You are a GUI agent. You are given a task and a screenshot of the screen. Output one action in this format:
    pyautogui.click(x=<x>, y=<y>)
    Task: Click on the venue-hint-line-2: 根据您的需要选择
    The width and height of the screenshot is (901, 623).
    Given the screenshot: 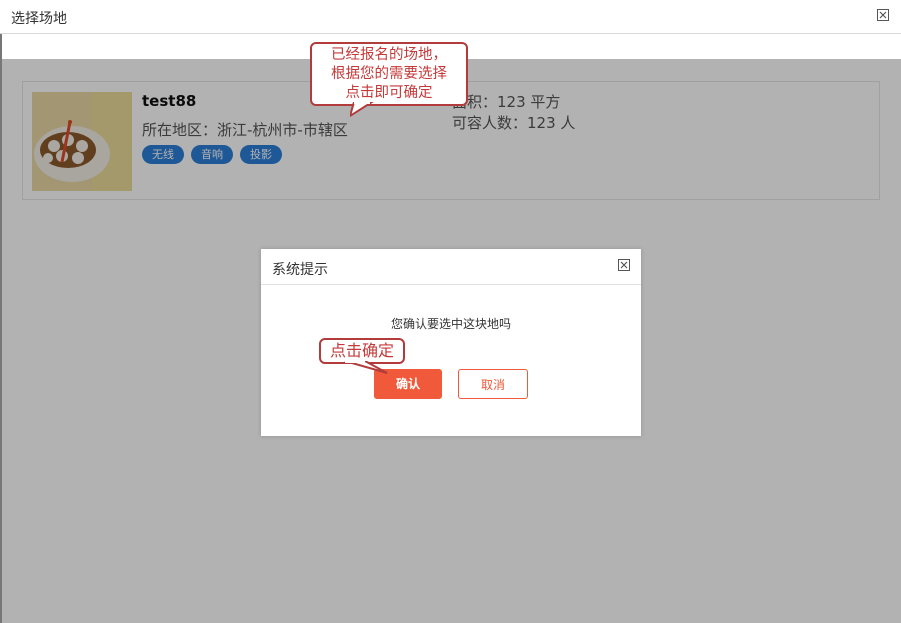 What is the action you would take?
    pyautogui.click(x=389, y=74)
    